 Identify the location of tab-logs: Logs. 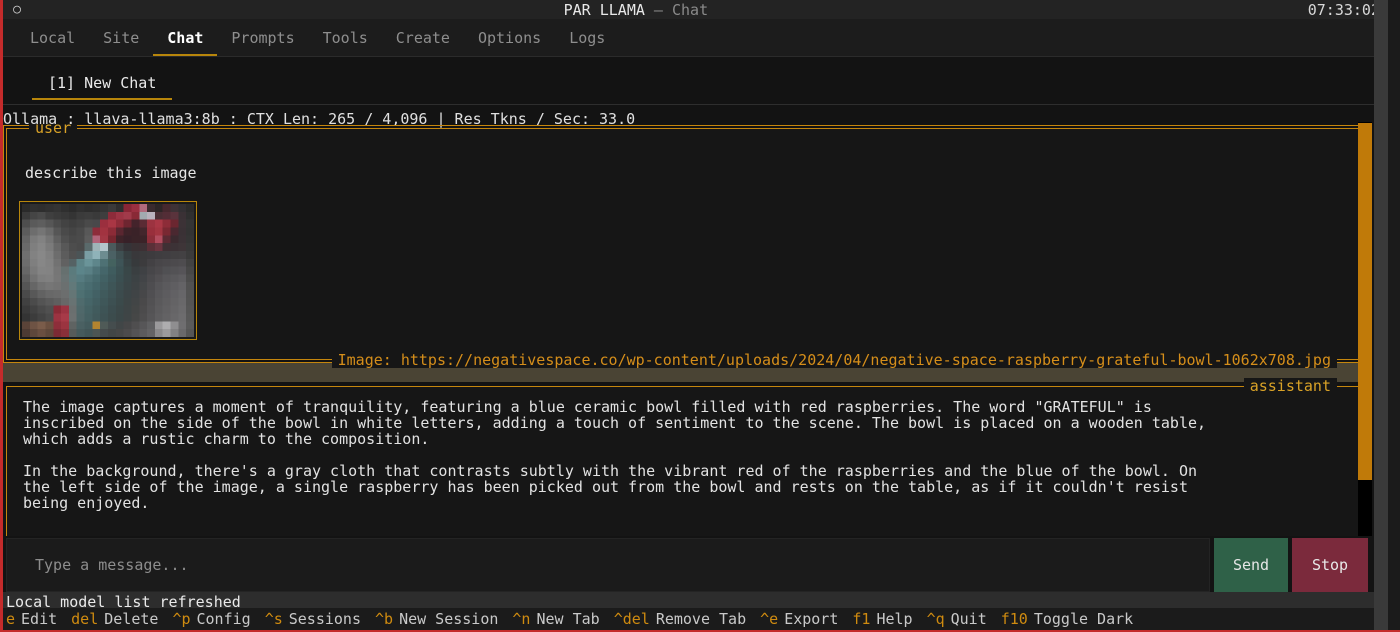
(587, 37).